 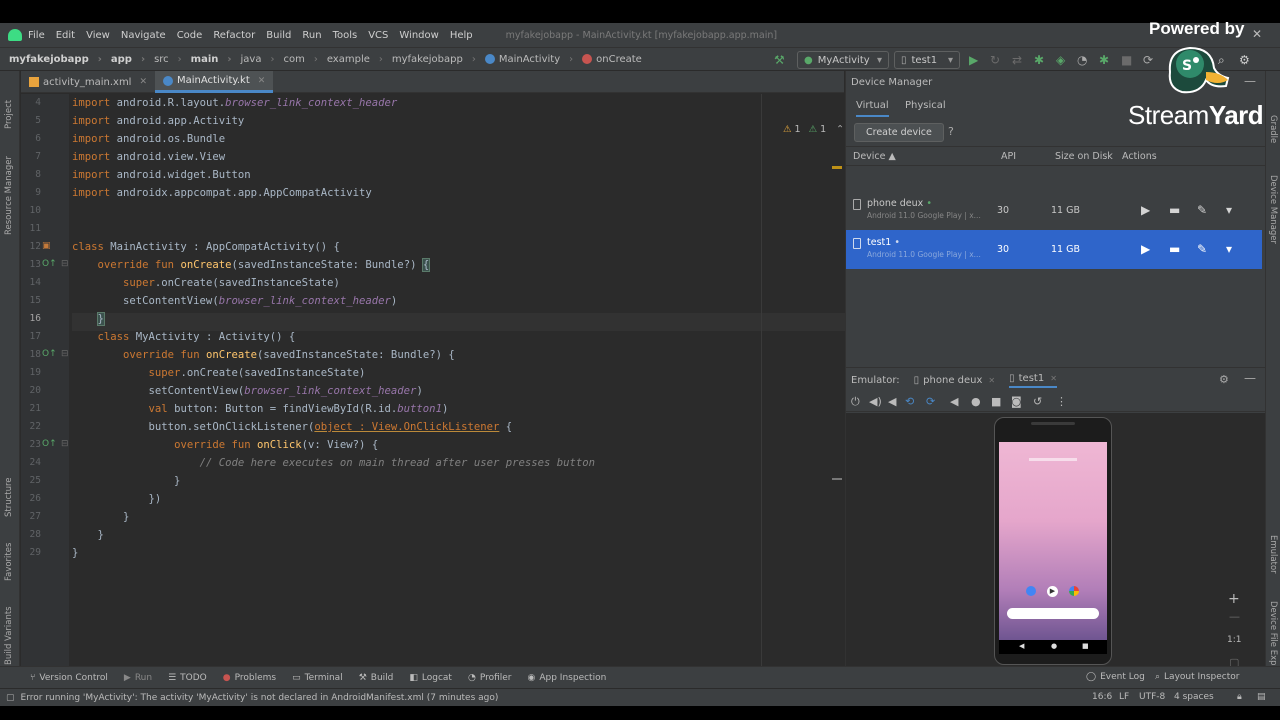 What do you see at coordinates (1152, 697) in the screenshot?
I see `file-encoding: UTF-8` at bounding box center [1152, 697].